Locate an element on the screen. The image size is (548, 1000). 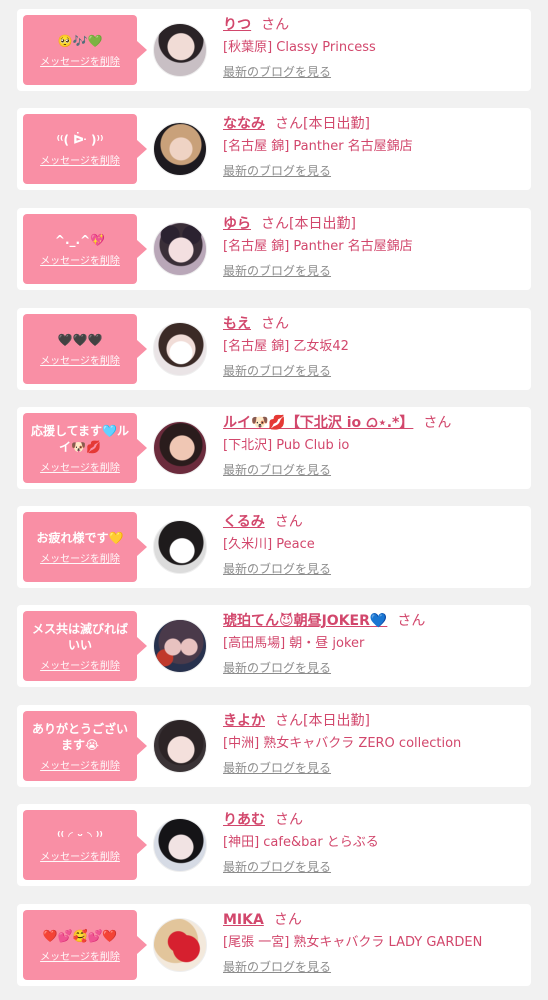
message-text: 🥺🎶💚 is located at coordinates (80, 40).